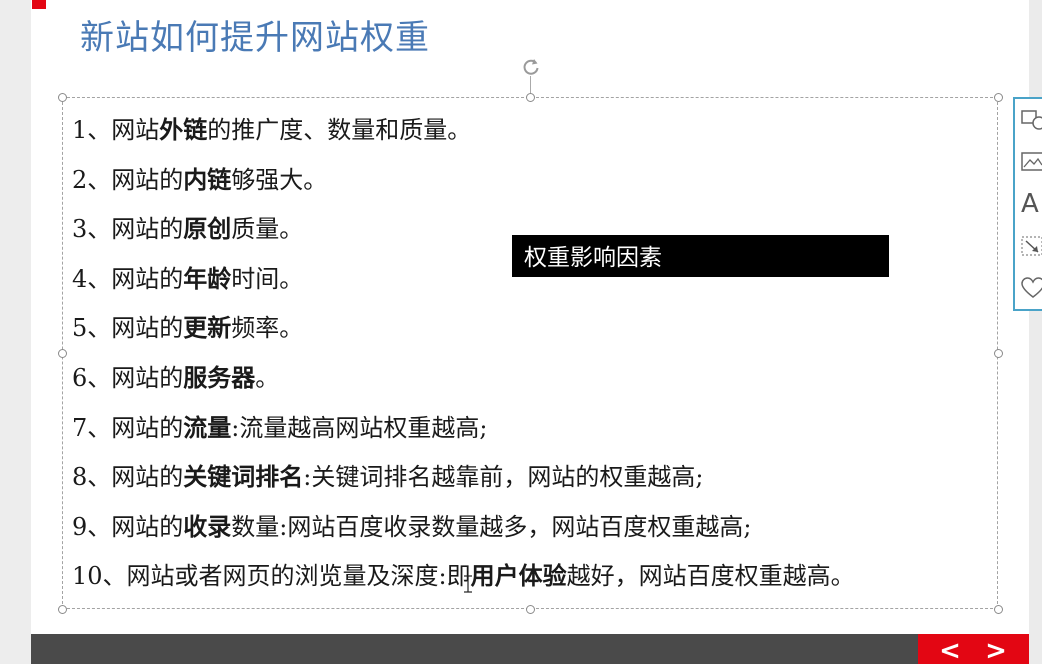 Image resolution: width=1042 pixels, height=664 pixels. What do you see at coordinates (207, 278) in the screenshot?
I see `list-item-keyword: 年龄` at bounding box center [207, 278].